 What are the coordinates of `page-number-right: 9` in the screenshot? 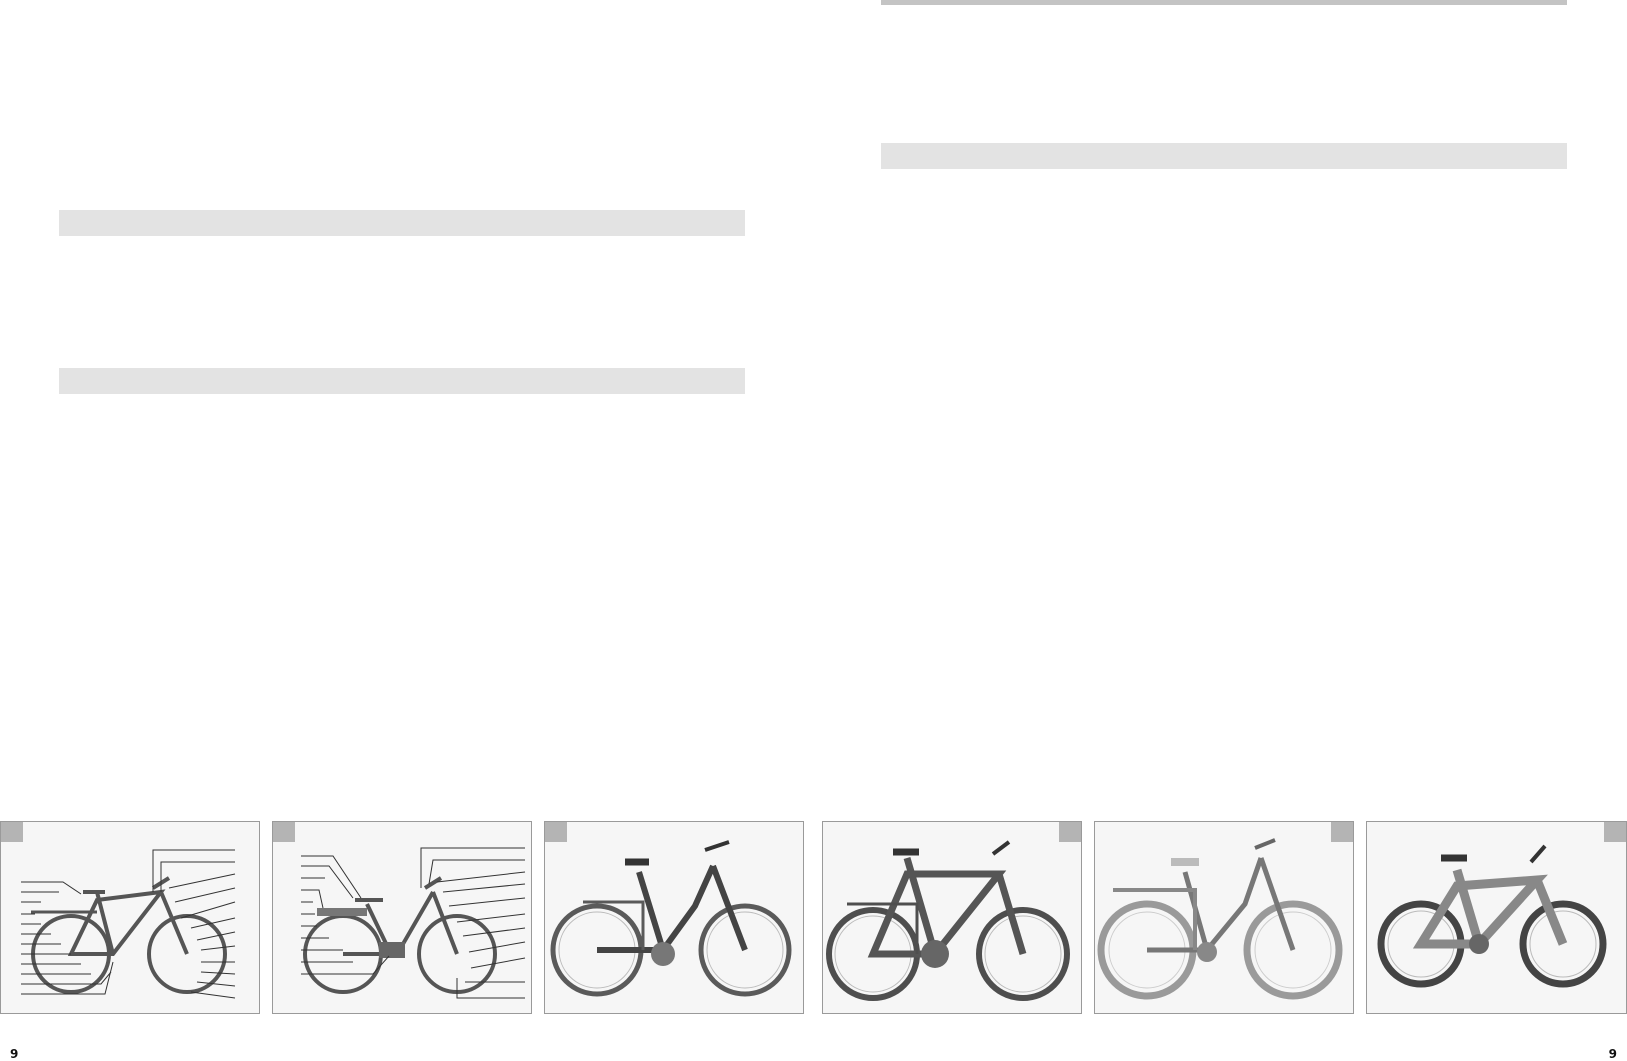 It's located at (1612, 1054).